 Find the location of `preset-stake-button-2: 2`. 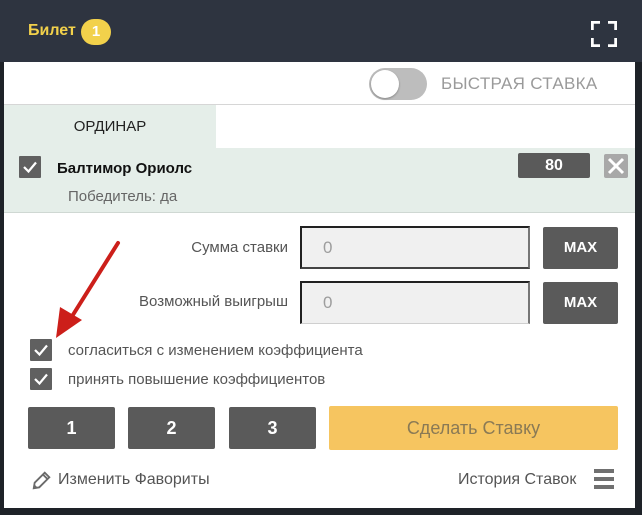

preset-stake-button-2: 2 is located at coordinates (171, 428).